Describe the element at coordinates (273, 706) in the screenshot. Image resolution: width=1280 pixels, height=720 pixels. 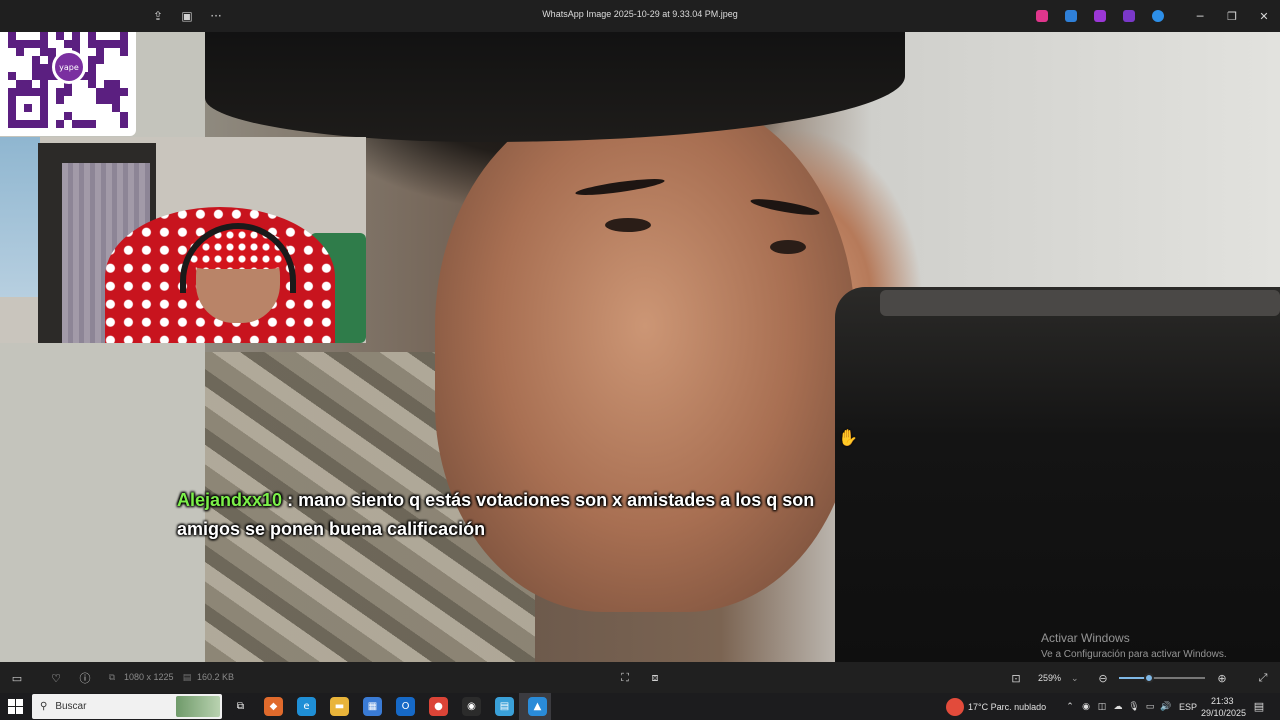
I see `copilot-icon: ◆` at that location.